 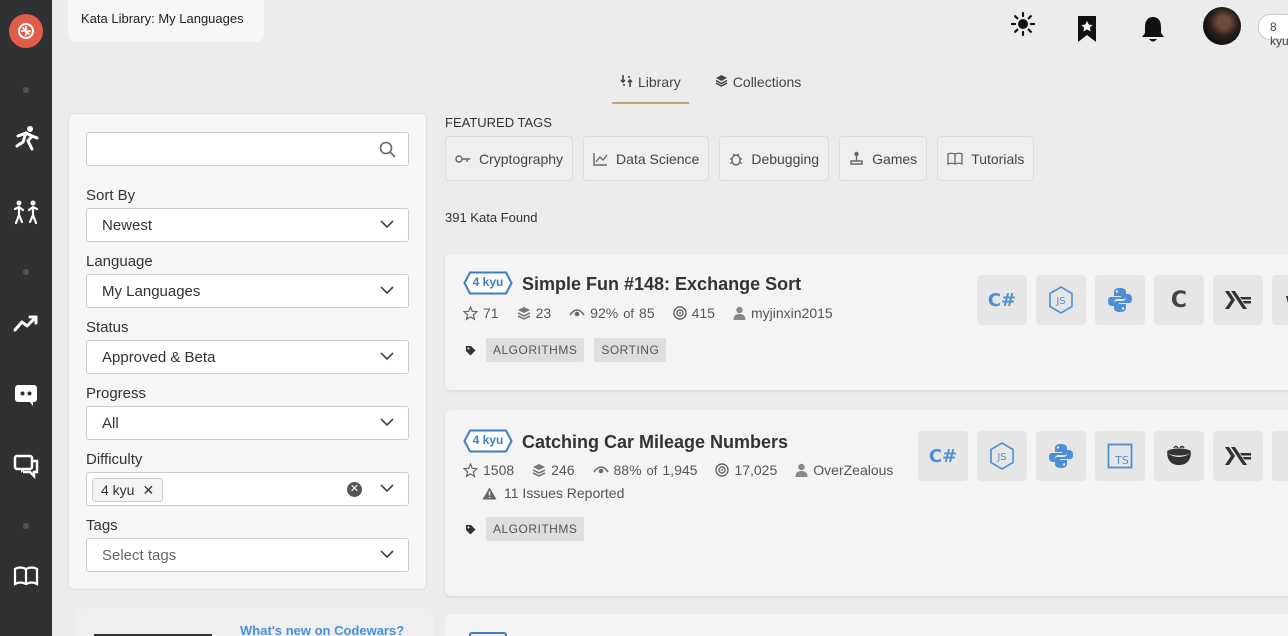 What do you see at coordinates (498, 122) in the screenshot?
I see `featured-tags-title: FEATURED TAGS` at bounding box center [498, 122].